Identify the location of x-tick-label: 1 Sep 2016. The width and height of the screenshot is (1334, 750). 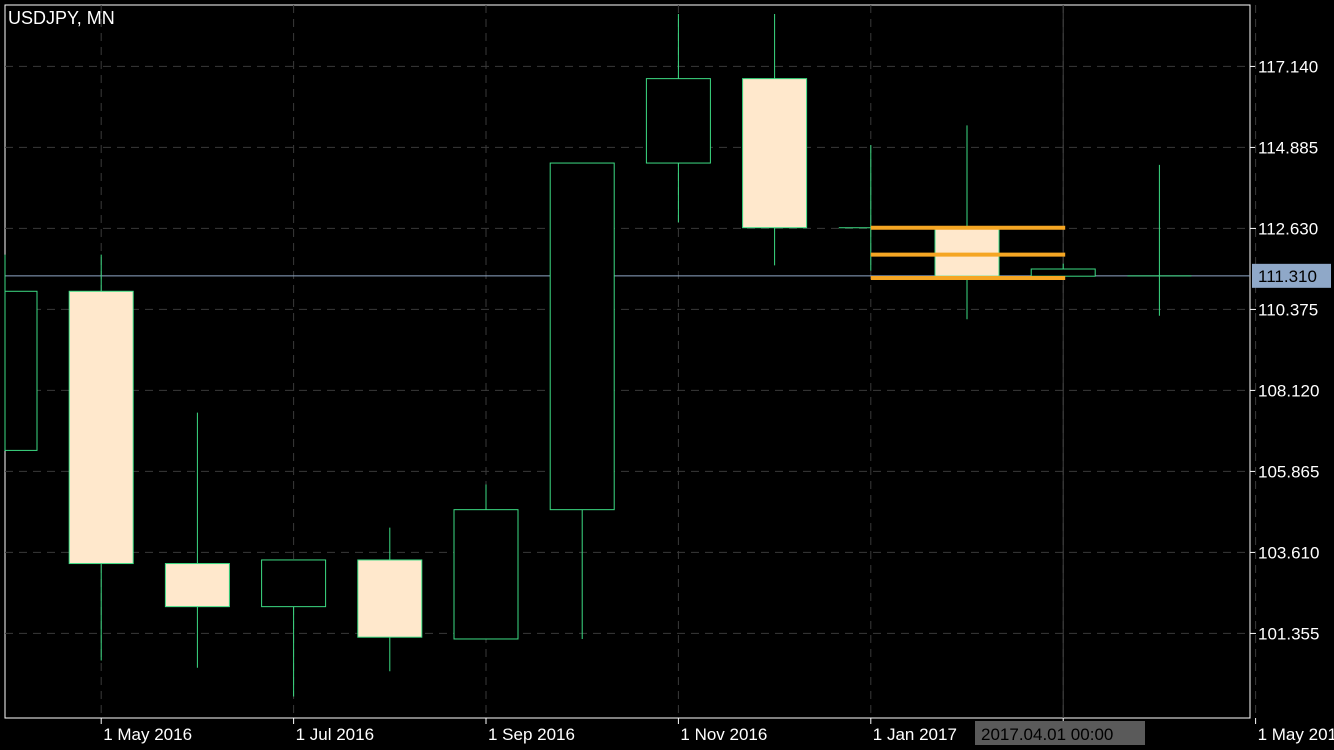
(531, 734).